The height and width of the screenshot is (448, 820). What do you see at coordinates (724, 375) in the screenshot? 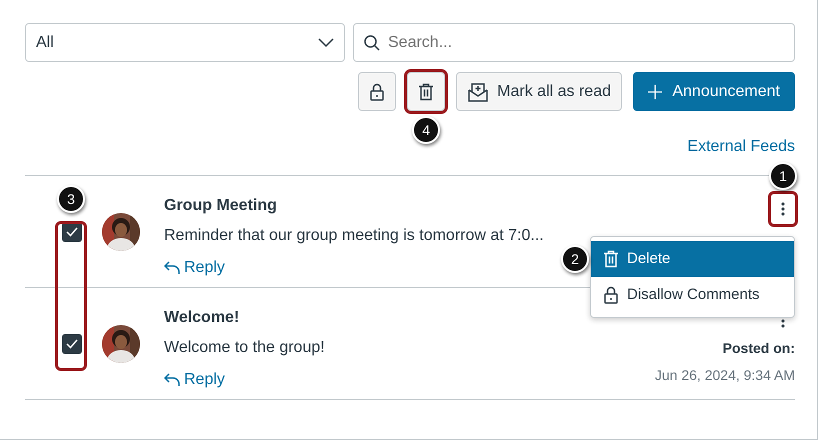
I see `posted-date: Jun 26, 2024, 9:34 AM` at bounding box center [724, 375].